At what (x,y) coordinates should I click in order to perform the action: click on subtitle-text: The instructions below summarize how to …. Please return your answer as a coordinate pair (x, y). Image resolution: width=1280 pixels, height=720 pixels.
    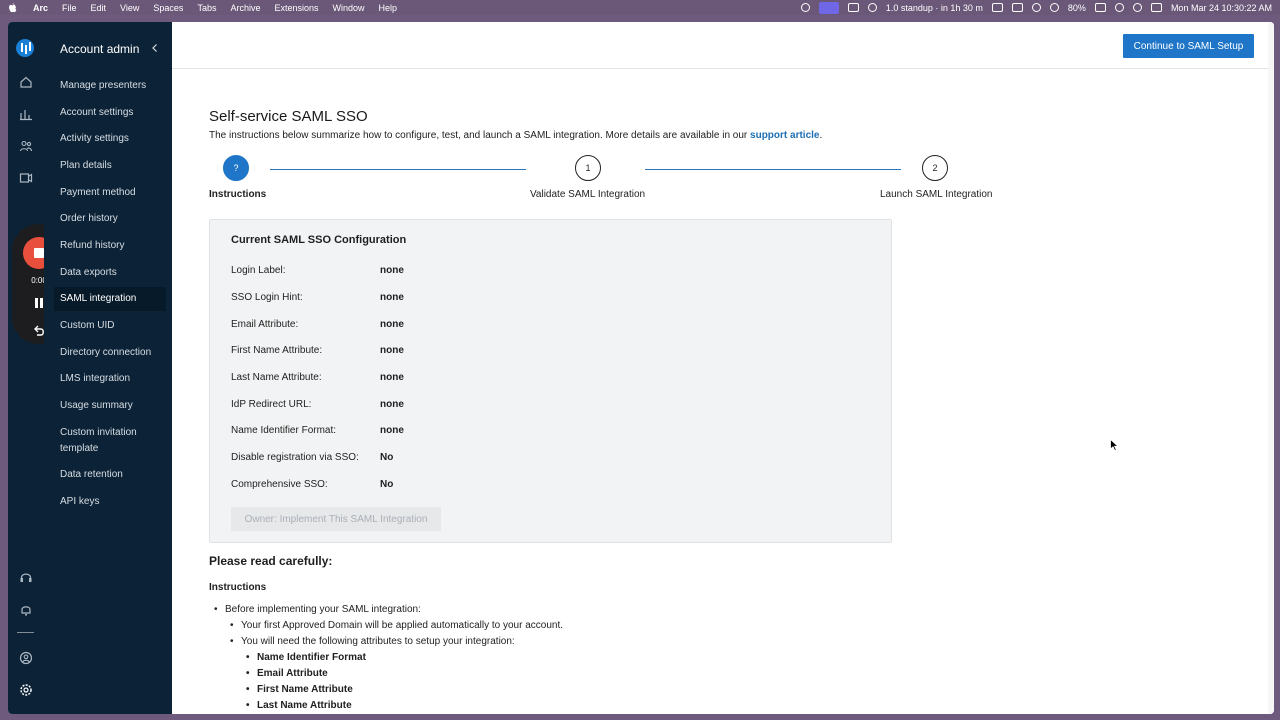
    Looking at the image, I should click on (480, 135).